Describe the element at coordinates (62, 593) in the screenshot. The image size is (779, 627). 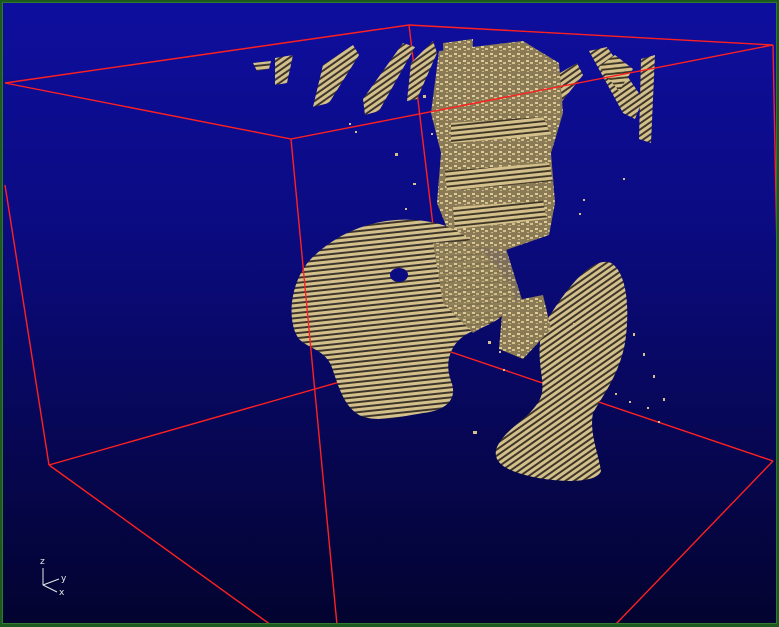
I see `x-axis-label: x` at that location.